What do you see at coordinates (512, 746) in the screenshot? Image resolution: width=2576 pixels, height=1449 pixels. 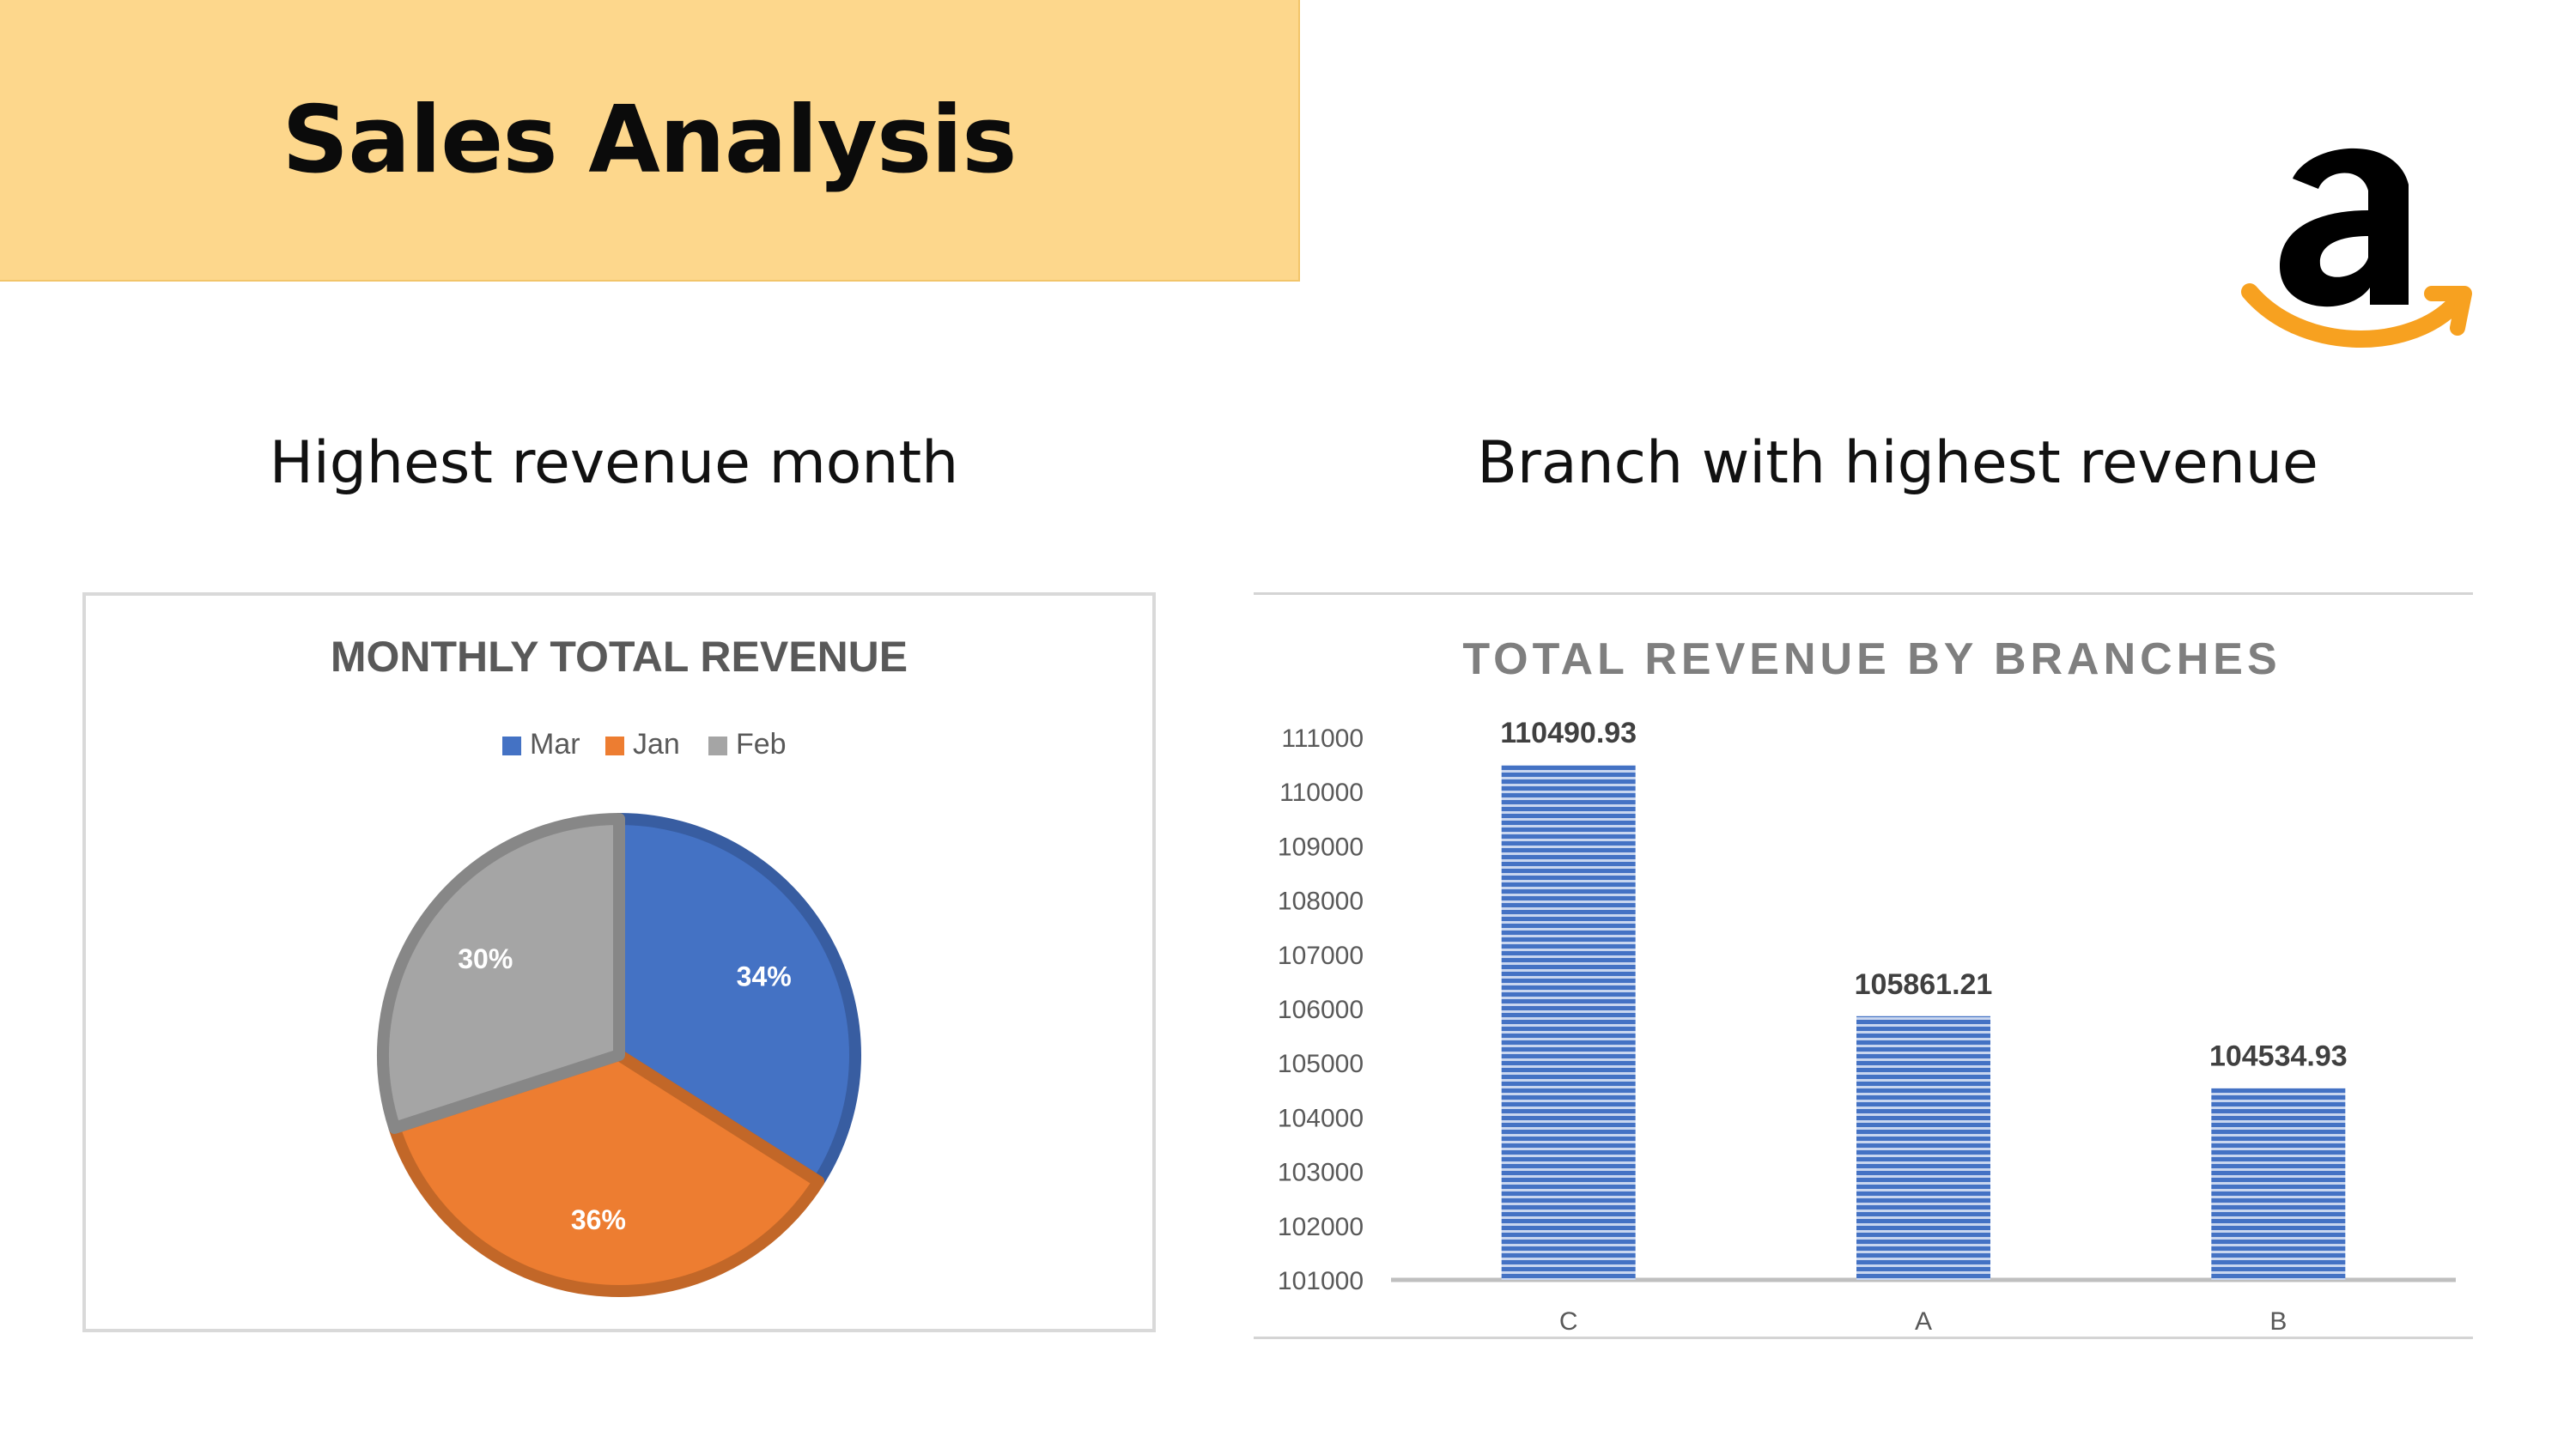 I see `legend-swatch-mar` at bounding box center [512, 746].